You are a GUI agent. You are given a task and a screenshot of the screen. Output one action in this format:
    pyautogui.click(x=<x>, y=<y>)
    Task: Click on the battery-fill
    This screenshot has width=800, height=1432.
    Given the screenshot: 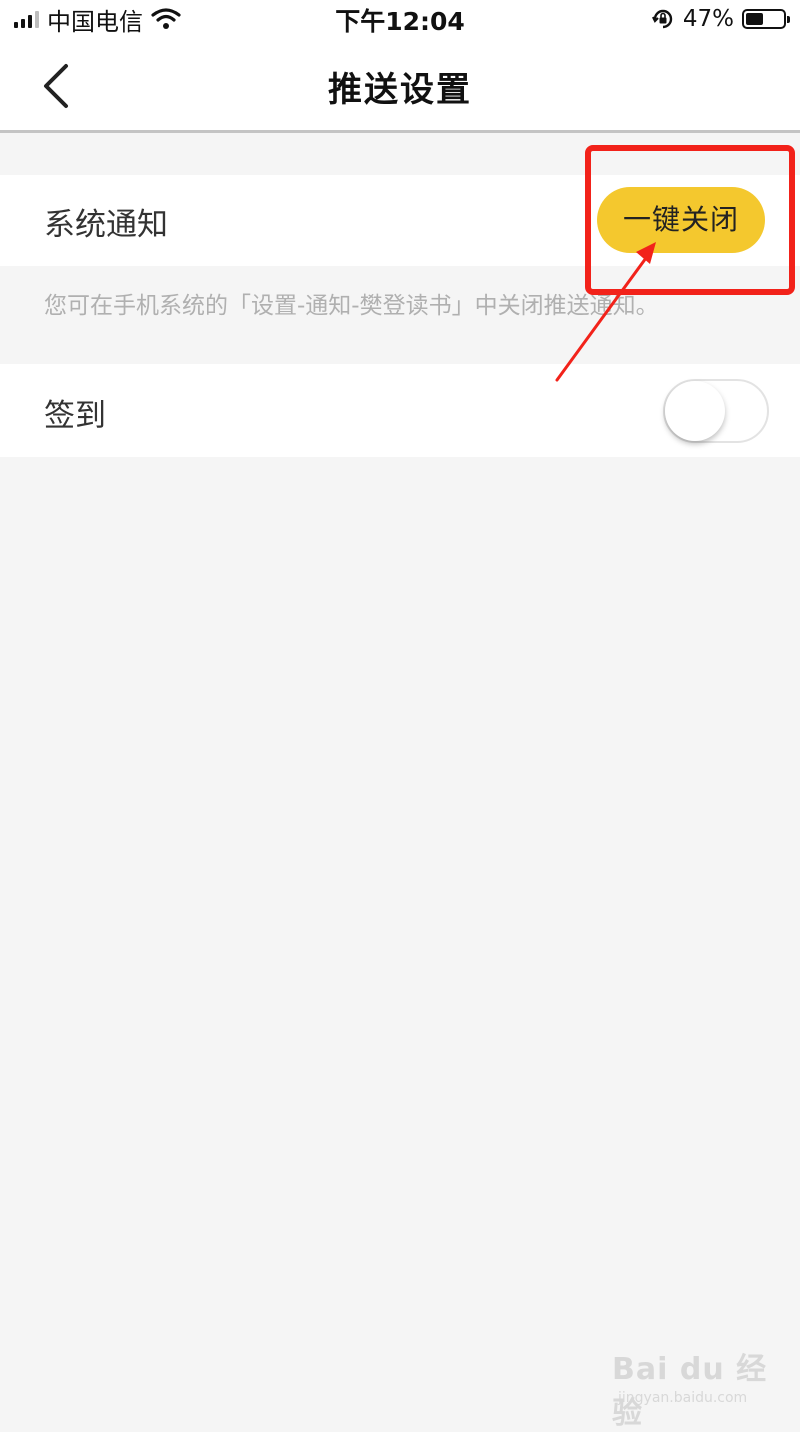 What is the action you would take?
    pyautogui.click(x=754, y=19)
    